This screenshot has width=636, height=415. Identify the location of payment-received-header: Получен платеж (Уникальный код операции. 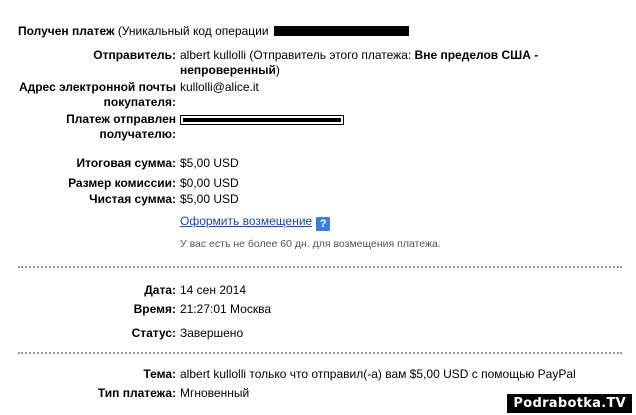
(213, 31).